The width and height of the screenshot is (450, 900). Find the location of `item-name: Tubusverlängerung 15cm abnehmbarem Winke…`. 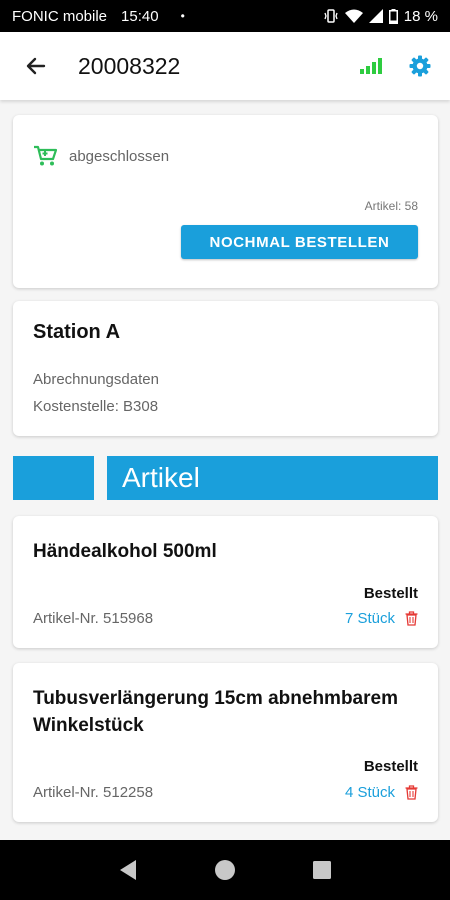

item-name: Tubusverlängerung 15cm abnehmbarem Winke… is located at coordinates (215, 712).